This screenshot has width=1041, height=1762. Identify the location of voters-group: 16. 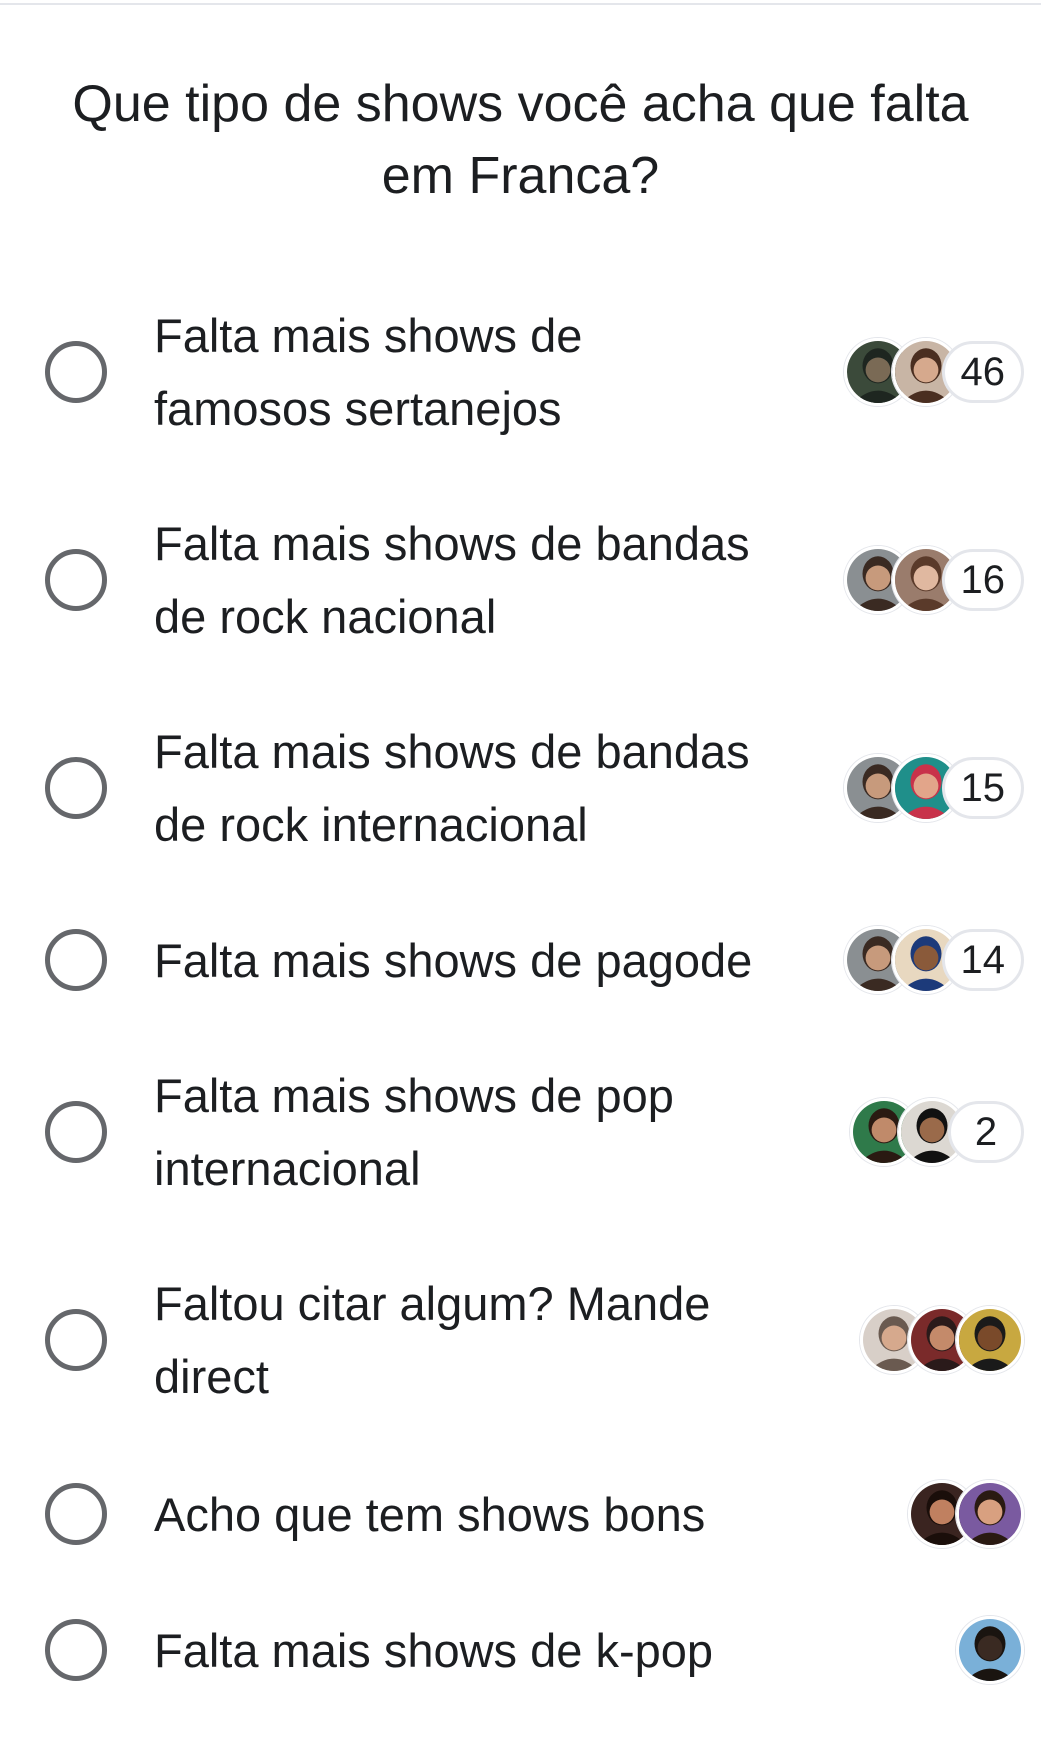
(933, 580).